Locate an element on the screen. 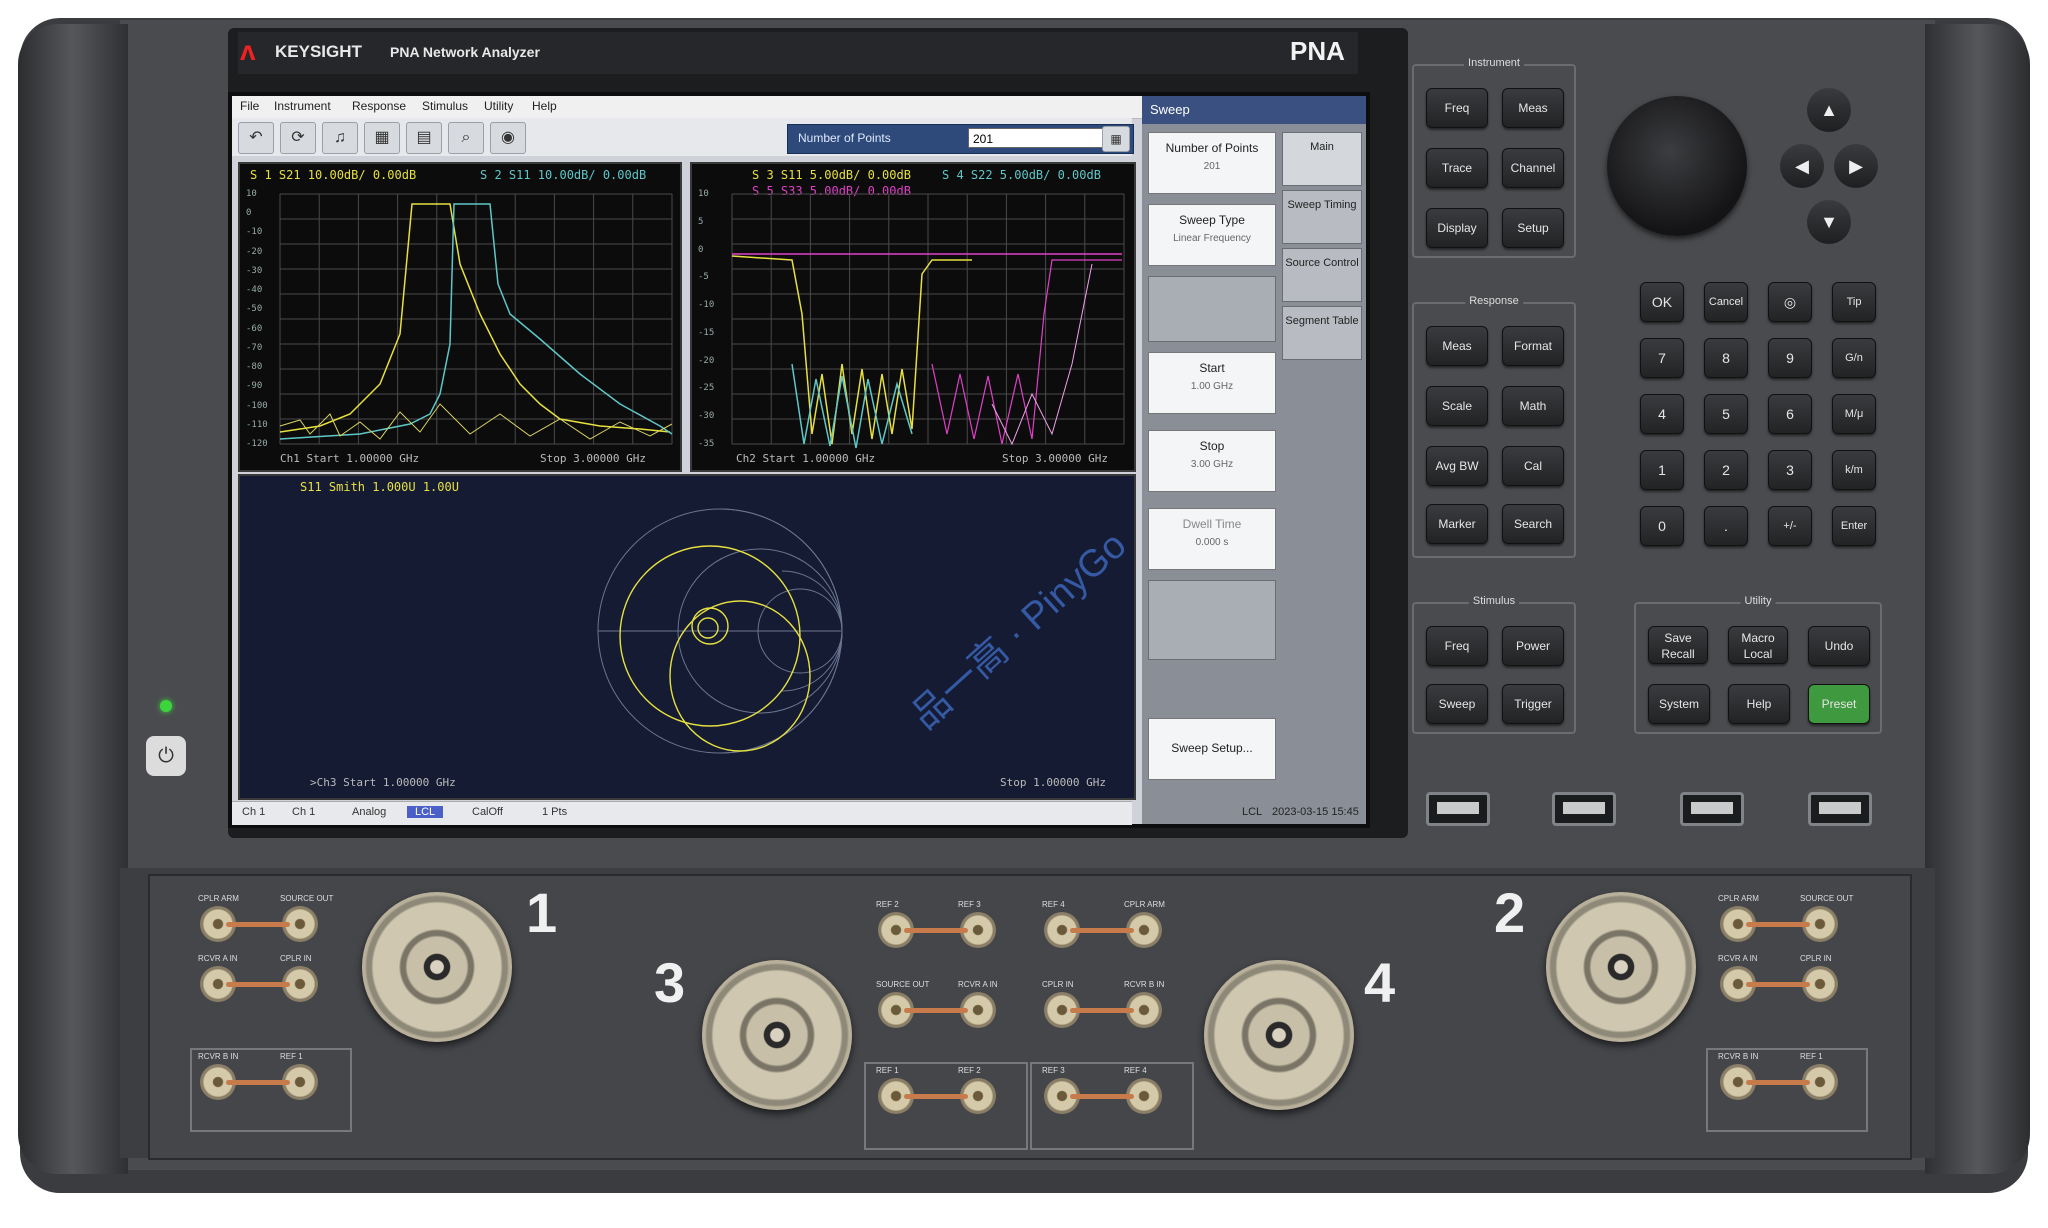 The image size is (2048, 1228). zoom-icon: ⌕ is located at coordinates (466, 138).